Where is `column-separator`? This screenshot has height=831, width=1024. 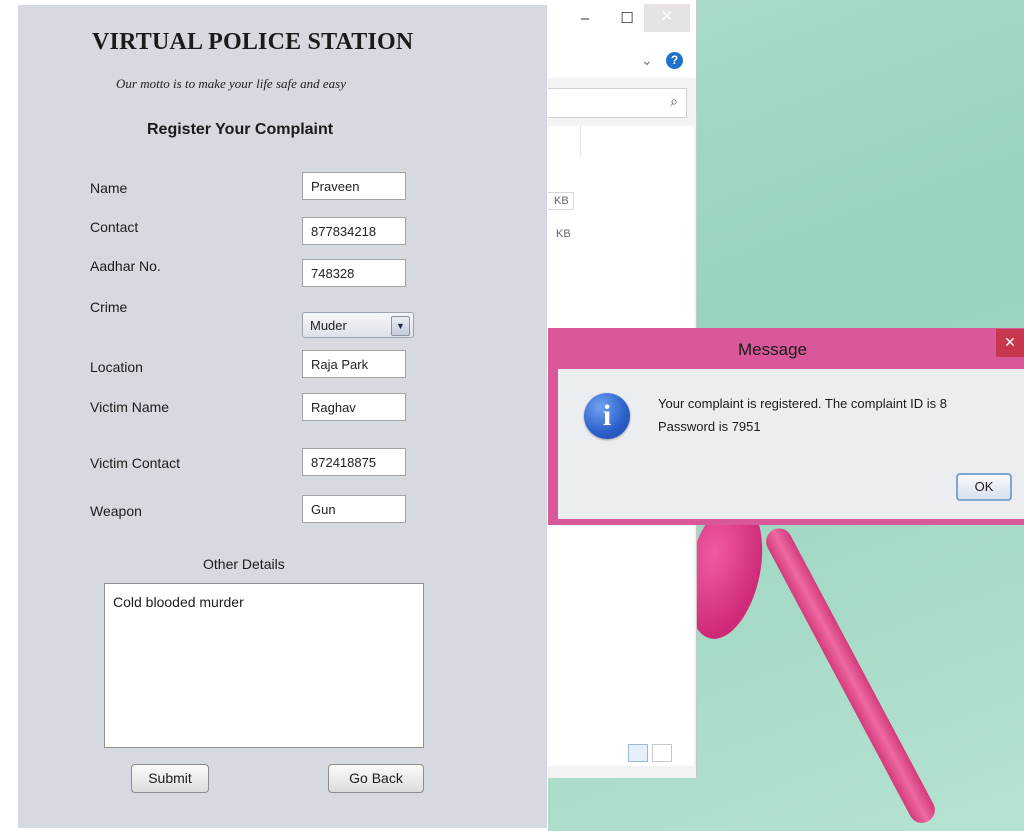 column-separator is located at coordinates (580, 141).